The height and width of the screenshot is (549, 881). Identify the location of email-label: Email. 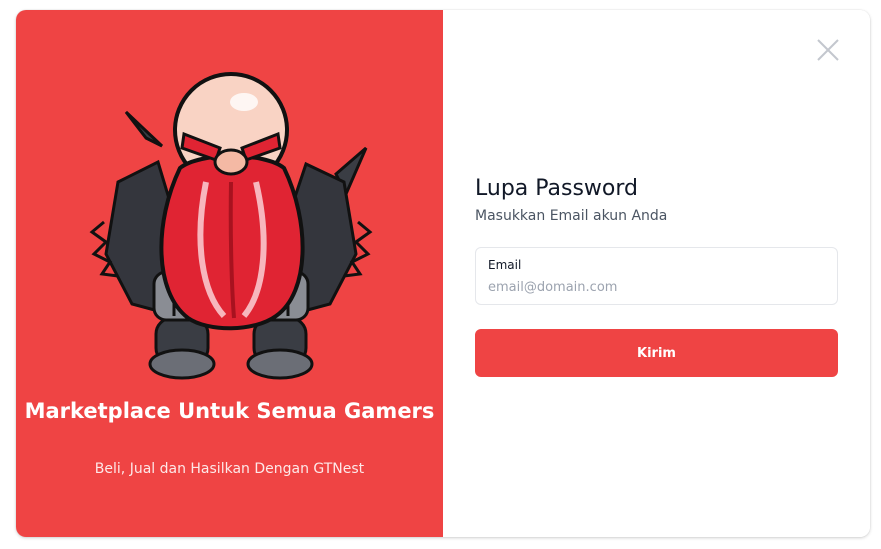
(505, 265).